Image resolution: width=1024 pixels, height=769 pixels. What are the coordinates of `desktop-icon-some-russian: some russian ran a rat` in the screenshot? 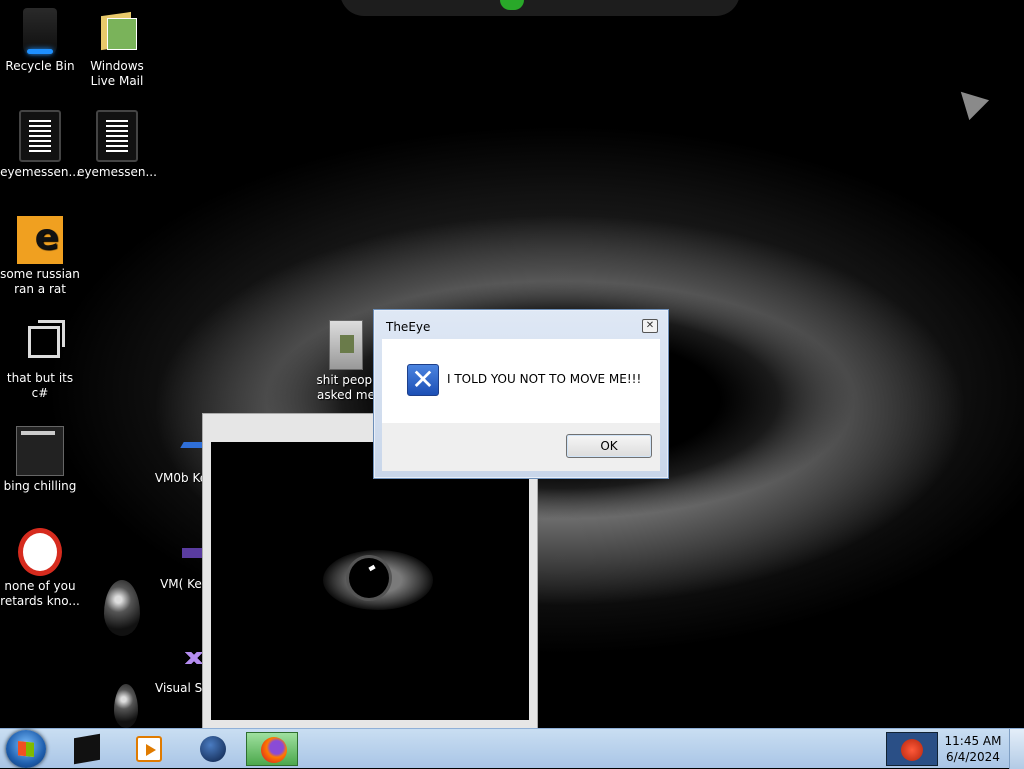 It's located at (40, 256).